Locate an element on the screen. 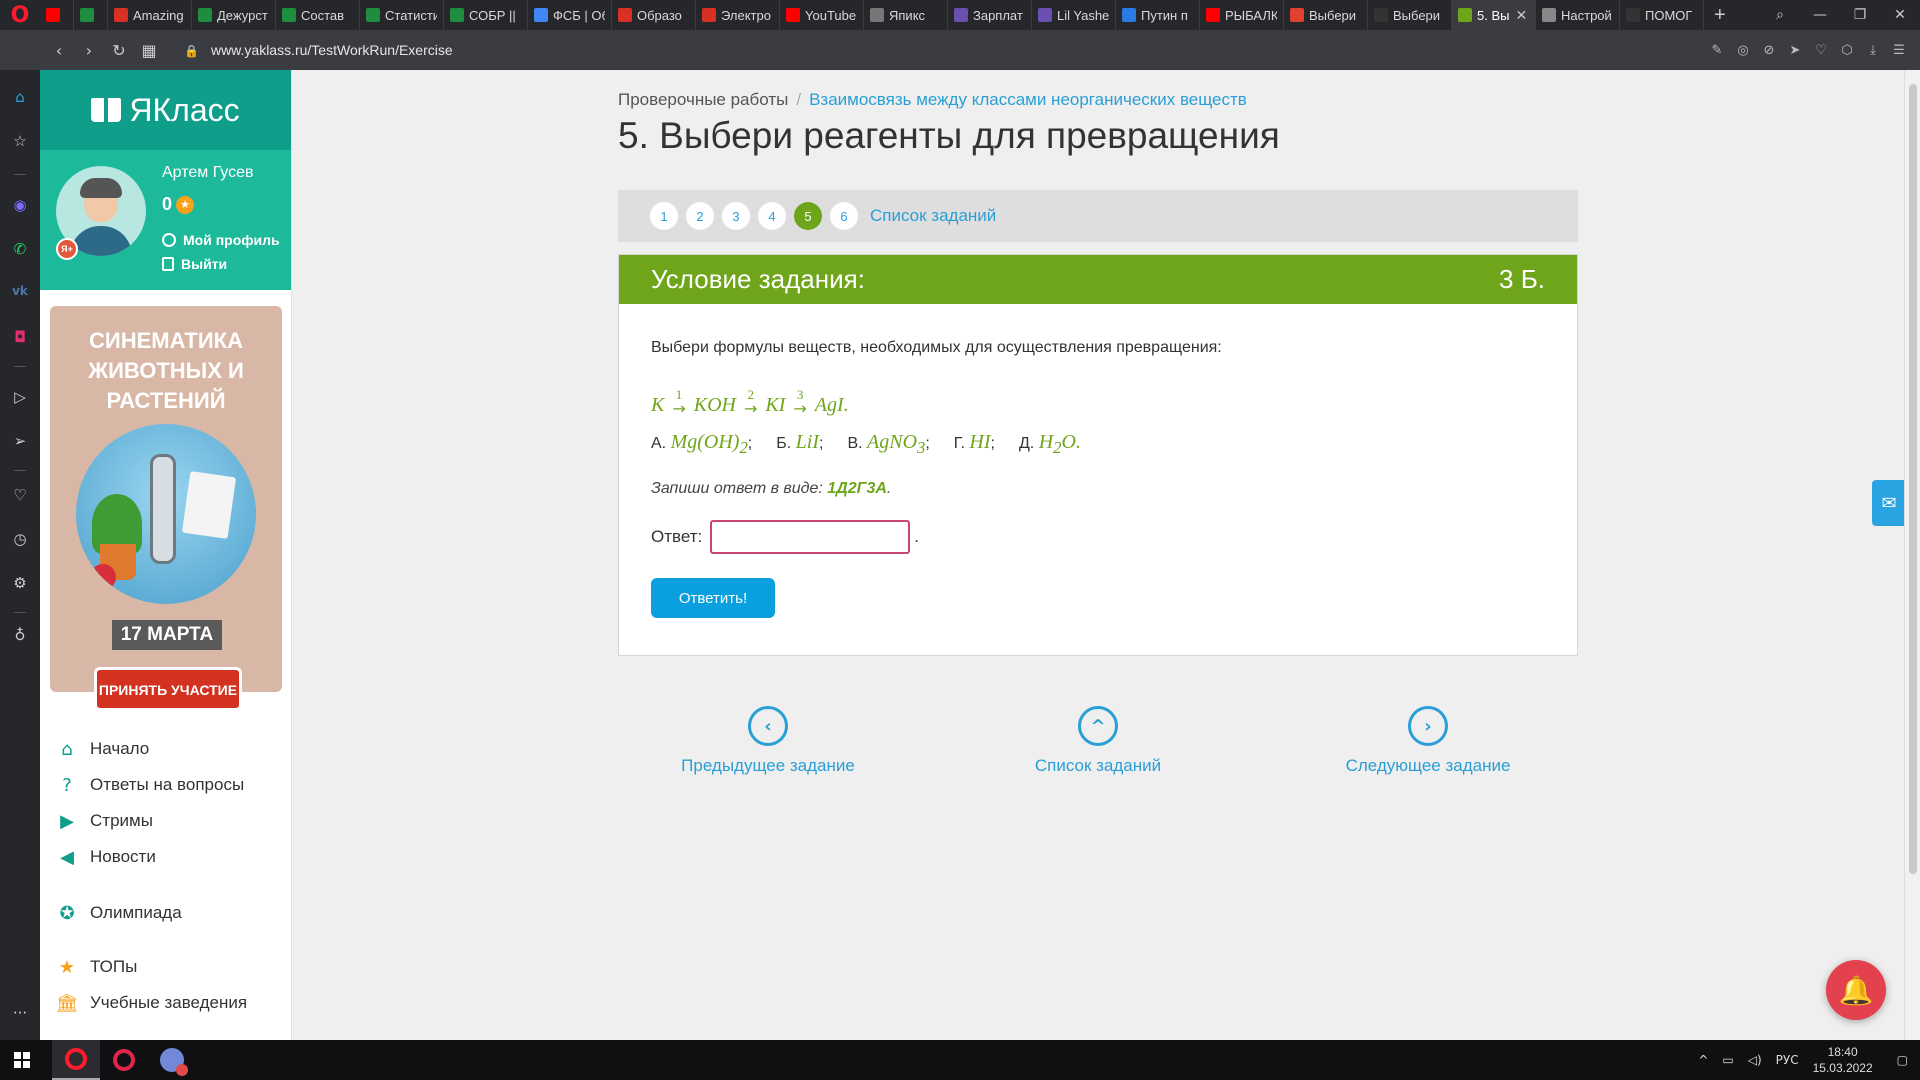 The height and width of the screenshot is (1080, 1920). logout-link: Выйти is located at coordinates (194, 264).